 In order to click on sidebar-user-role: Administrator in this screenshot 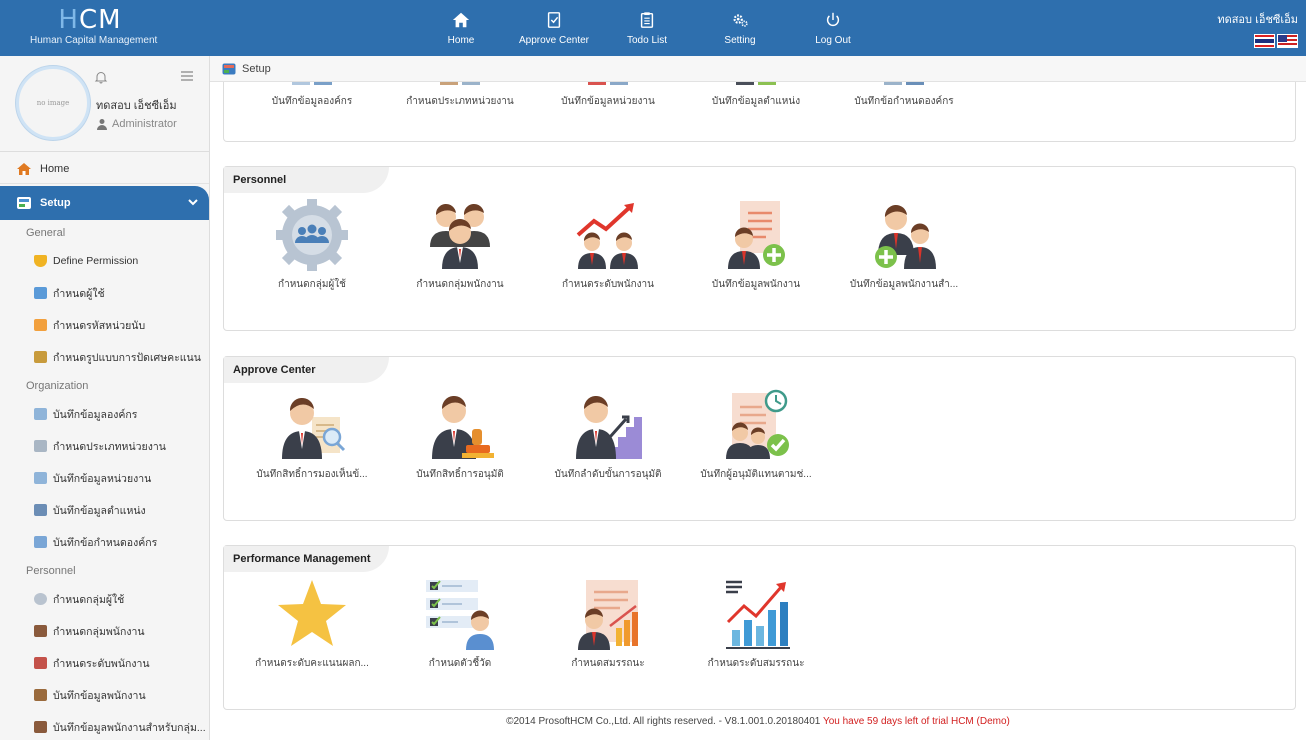, I will do `click(136, 124)`.